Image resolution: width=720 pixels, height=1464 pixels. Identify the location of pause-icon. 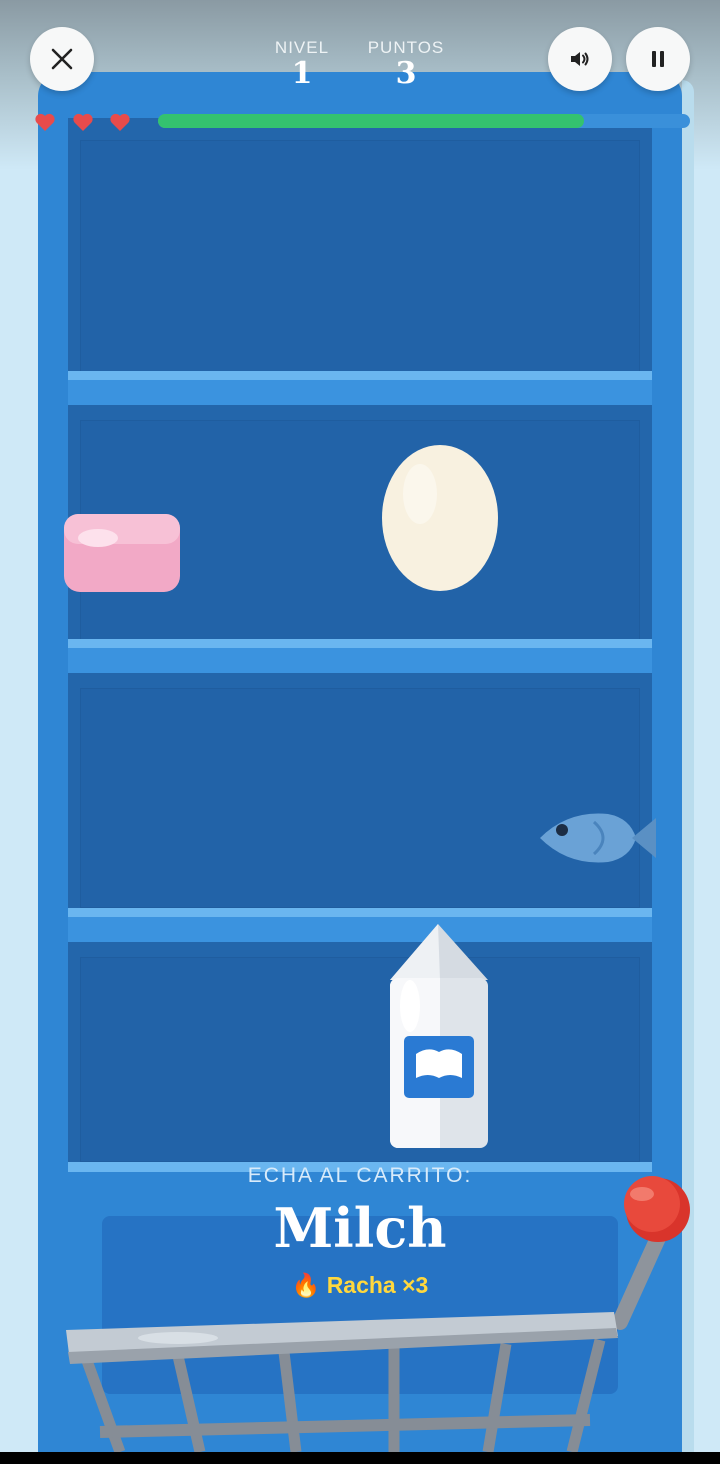
(658, 59).